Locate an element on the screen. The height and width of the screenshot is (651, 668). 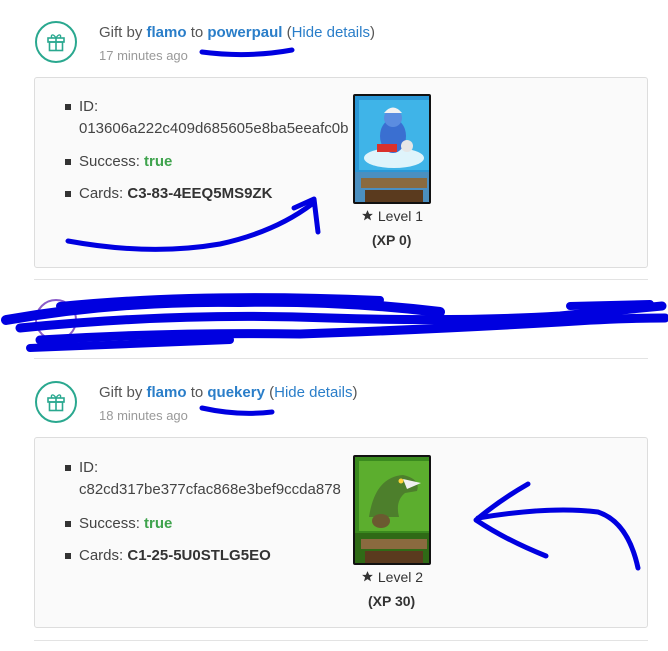
cards-line: Cards: C3-83-4EEQ5MS9ZK is located at coordinates (175, 193).